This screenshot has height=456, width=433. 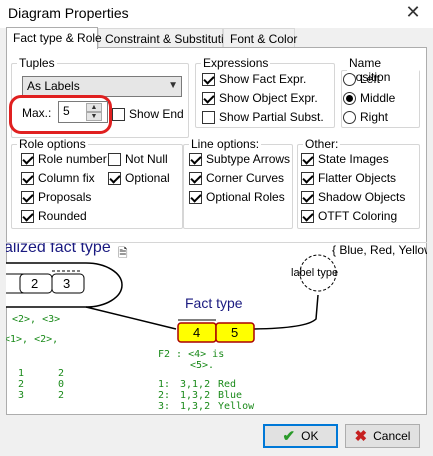 What do you see at coordinates (94, 107) in the screenshot?
I see `spin-up-icon: ▲` at bounding box center [94, 107].